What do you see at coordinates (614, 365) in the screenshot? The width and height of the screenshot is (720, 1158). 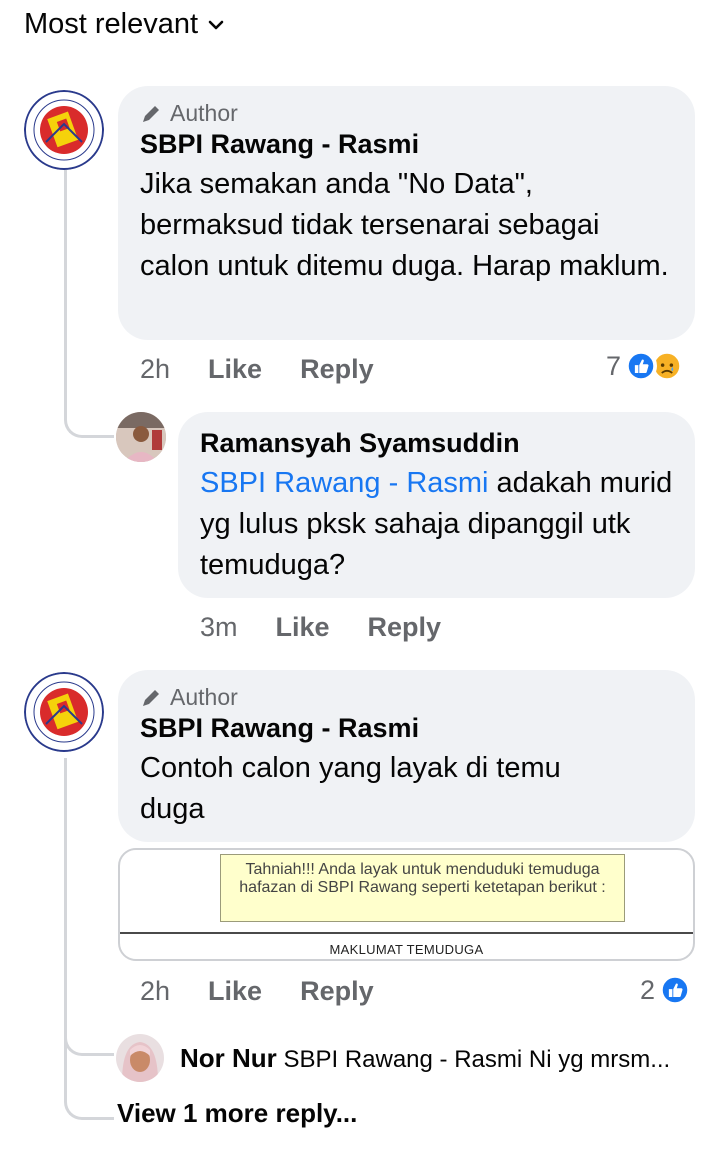 I see `reaction-count: 7` at bounding box center [614, 365].